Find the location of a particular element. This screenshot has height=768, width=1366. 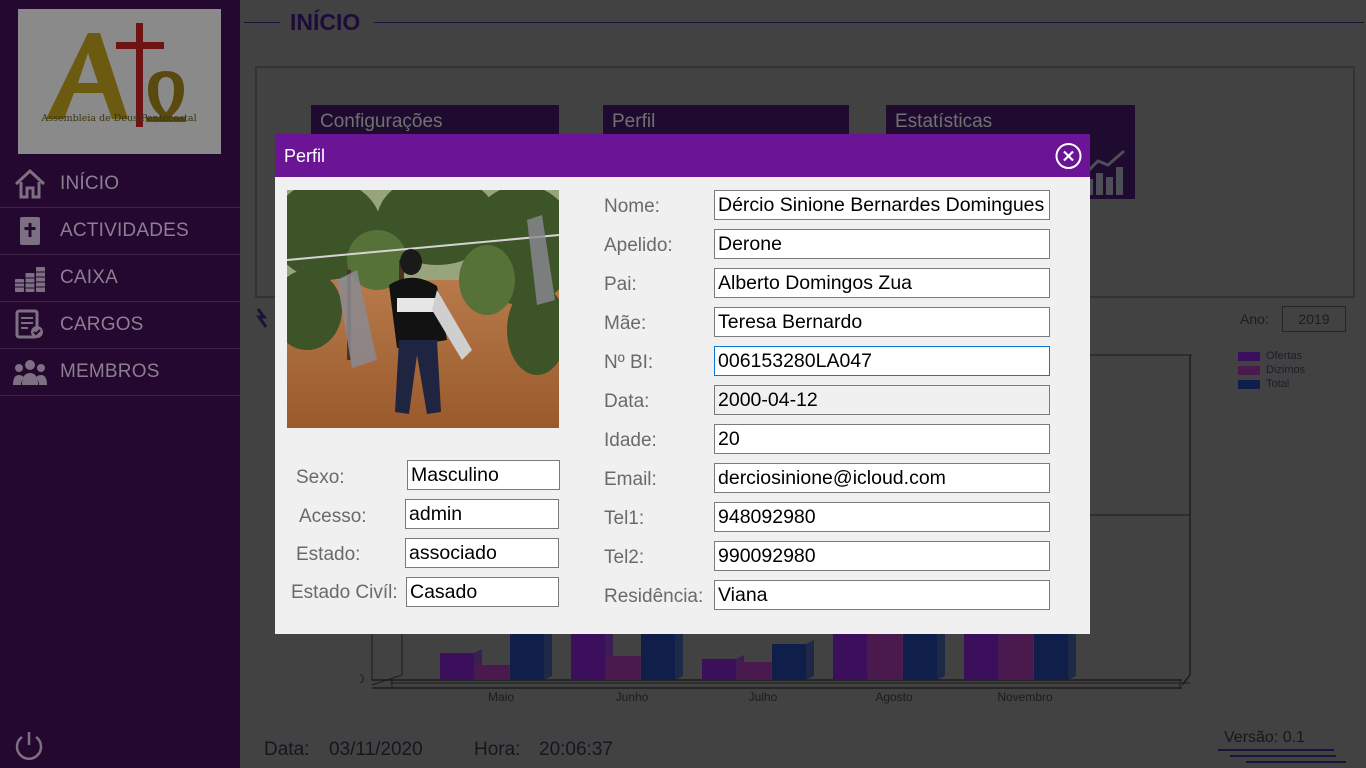

sidebar-item-cargos: CARGOS is located at coordinates (120, 325).